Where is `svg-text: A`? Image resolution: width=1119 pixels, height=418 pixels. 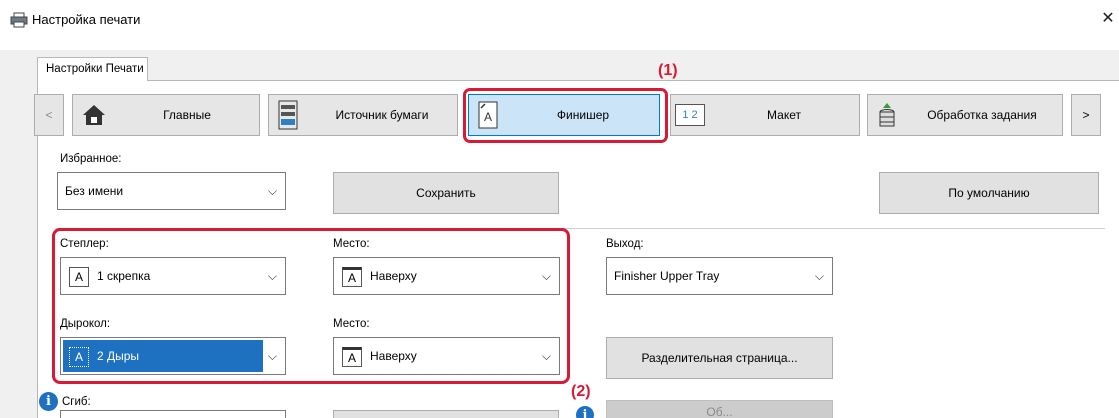
svg-text: A is located at coordinates (488, 117).